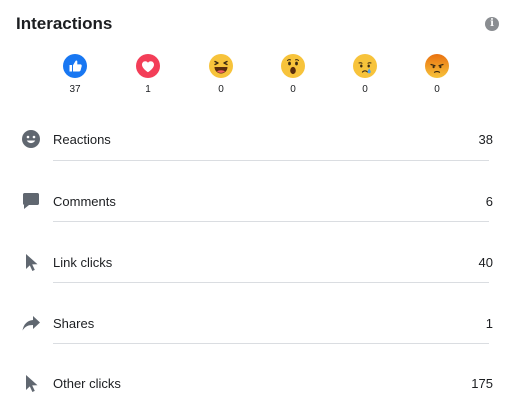 The image size is (505, 394). Describe the element at coordinates (482, 383) in the screenshot. I see `metric-value: 175` at that location.